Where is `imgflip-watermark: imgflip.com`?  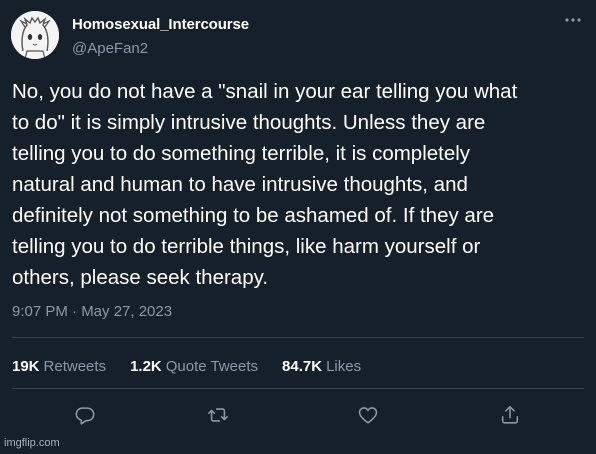
imgflip-watermark: imgflip.com is located at coordinates (32, 443).